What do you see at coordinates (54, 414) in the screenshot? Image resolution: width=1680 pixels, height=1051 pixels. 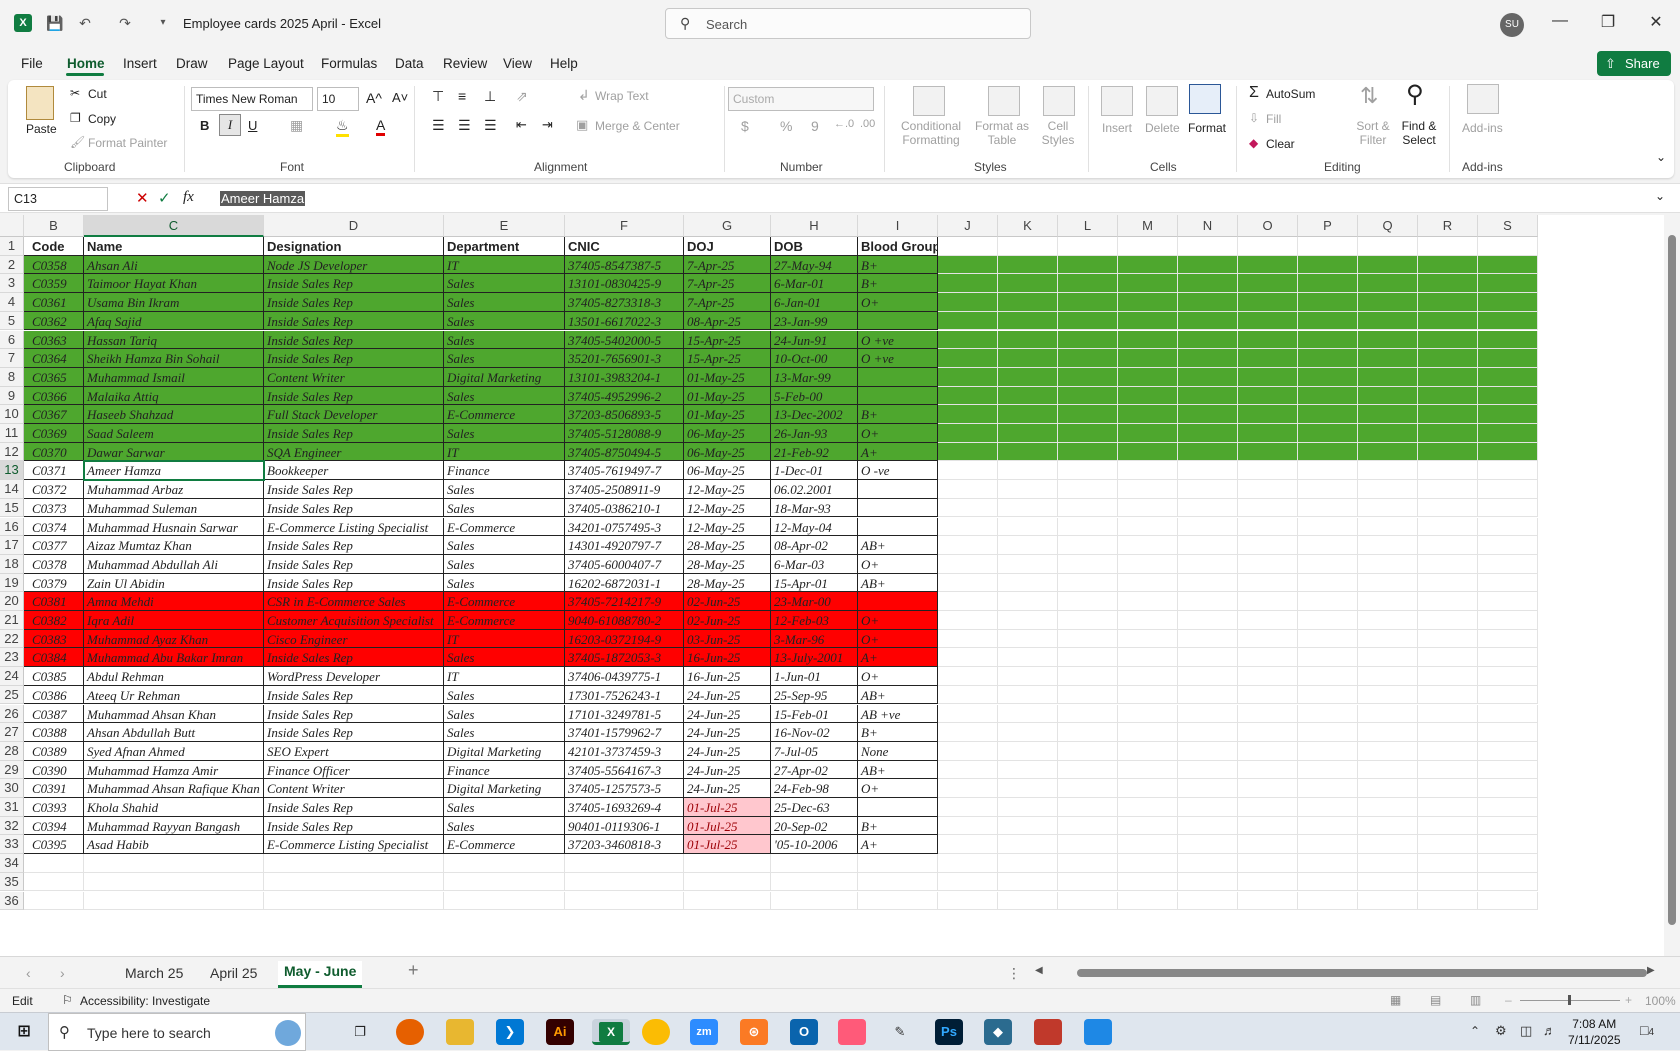 I see `table-cell: C0367` at bounding box center [54, 414].